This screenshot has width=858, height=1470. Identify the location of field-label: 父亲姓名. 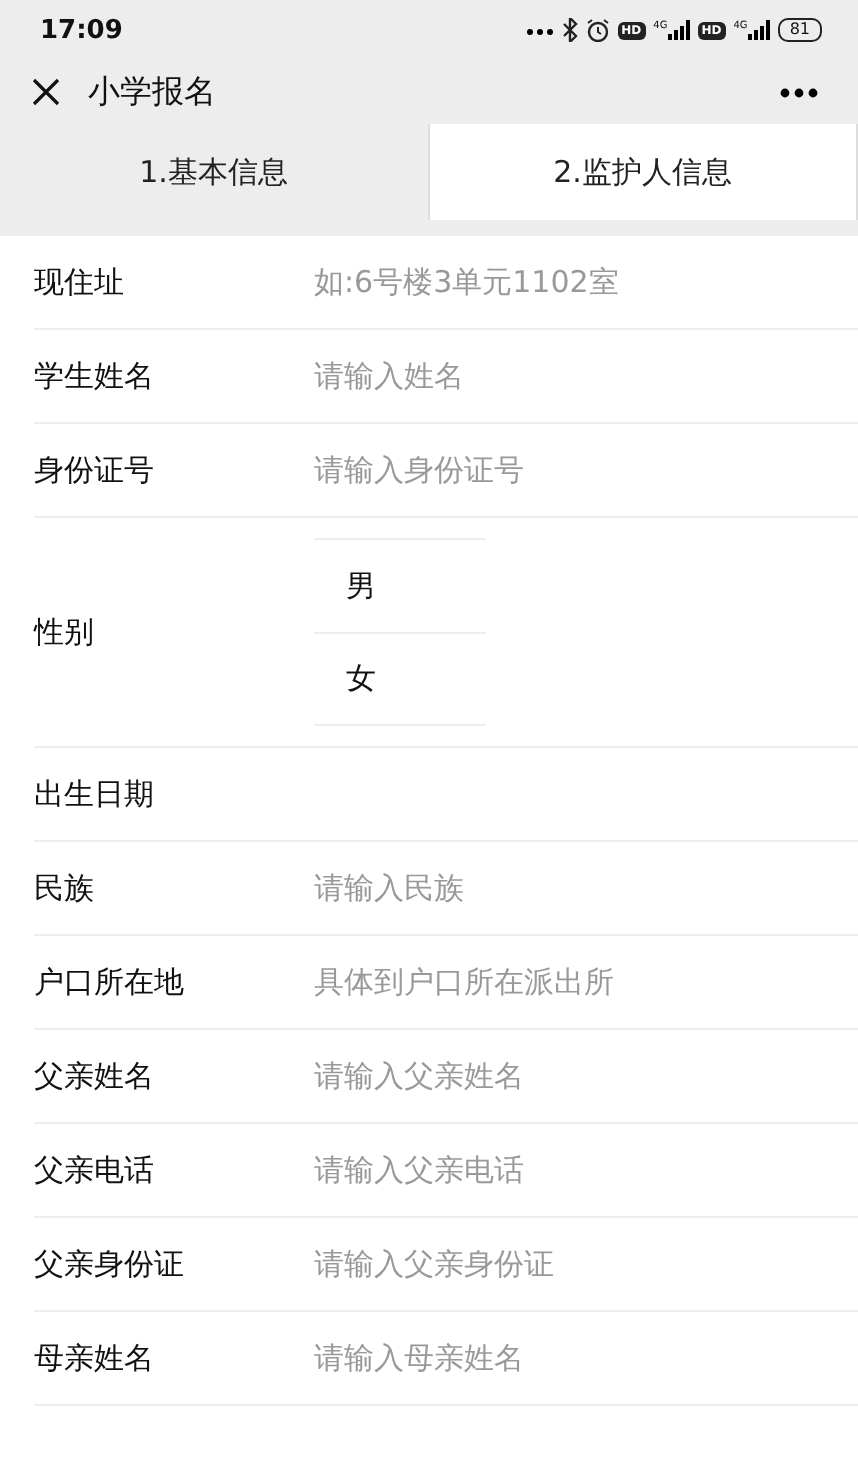
(95, 1076).